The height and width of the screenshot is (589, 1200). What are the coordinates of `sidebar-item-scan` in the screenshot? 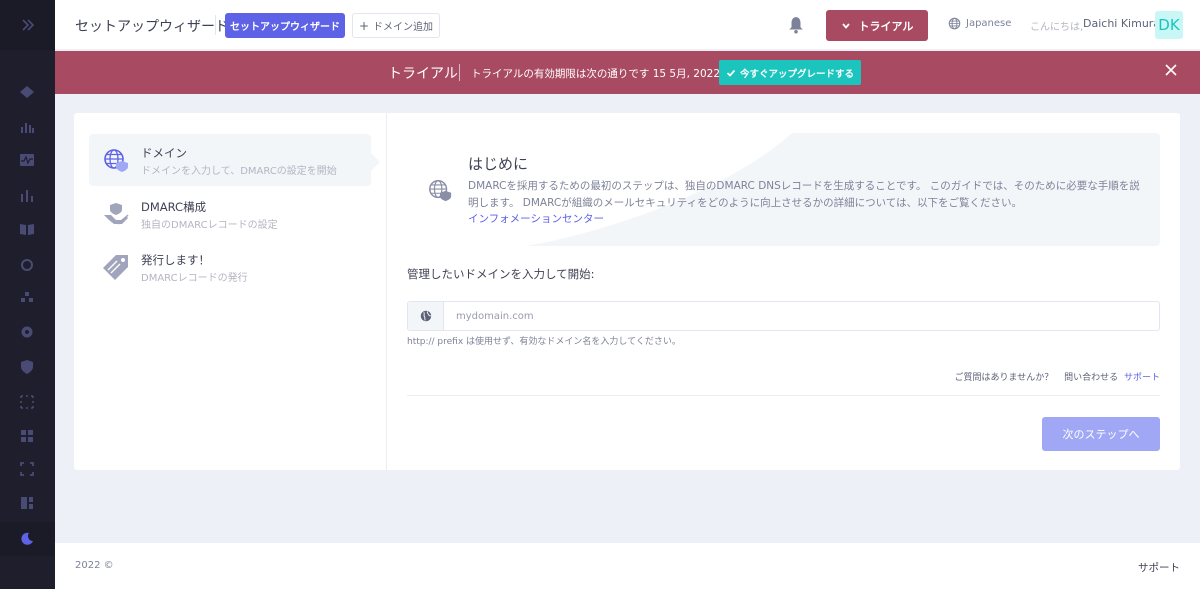 It's located at (27, 402).